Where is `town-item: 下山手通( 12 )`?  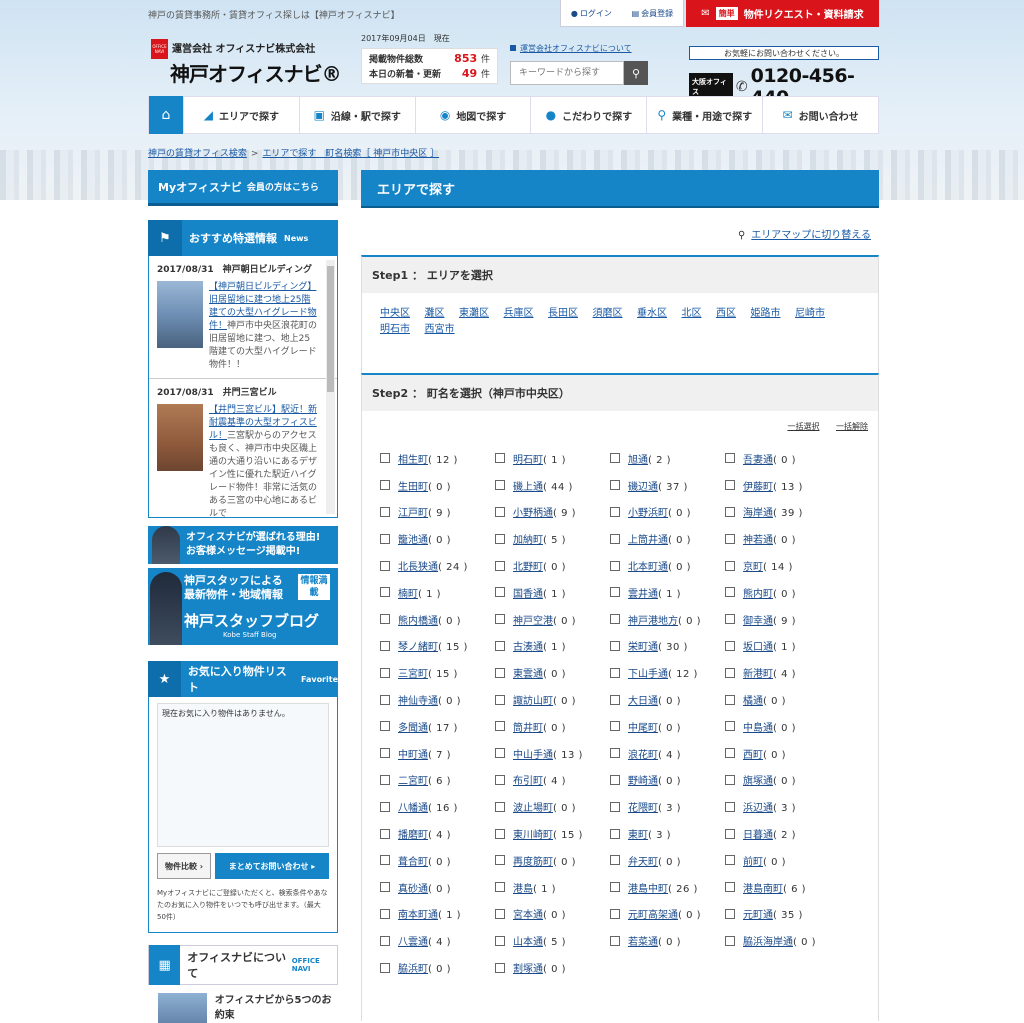
town-item: 下山手通( 12 ) is located at coordinates (667, 672).